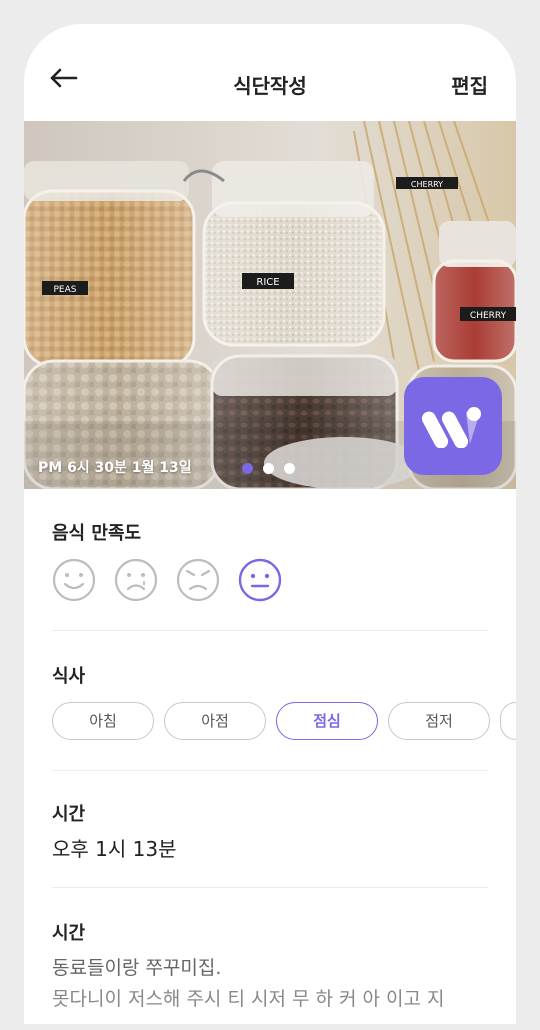 The height and width of the screenshot is (1030, 540). What do you see at coordinates (488, 316) in the screenshot?
I see `jar-label-cherry: CHERRY` at bounding box center [488, 316].